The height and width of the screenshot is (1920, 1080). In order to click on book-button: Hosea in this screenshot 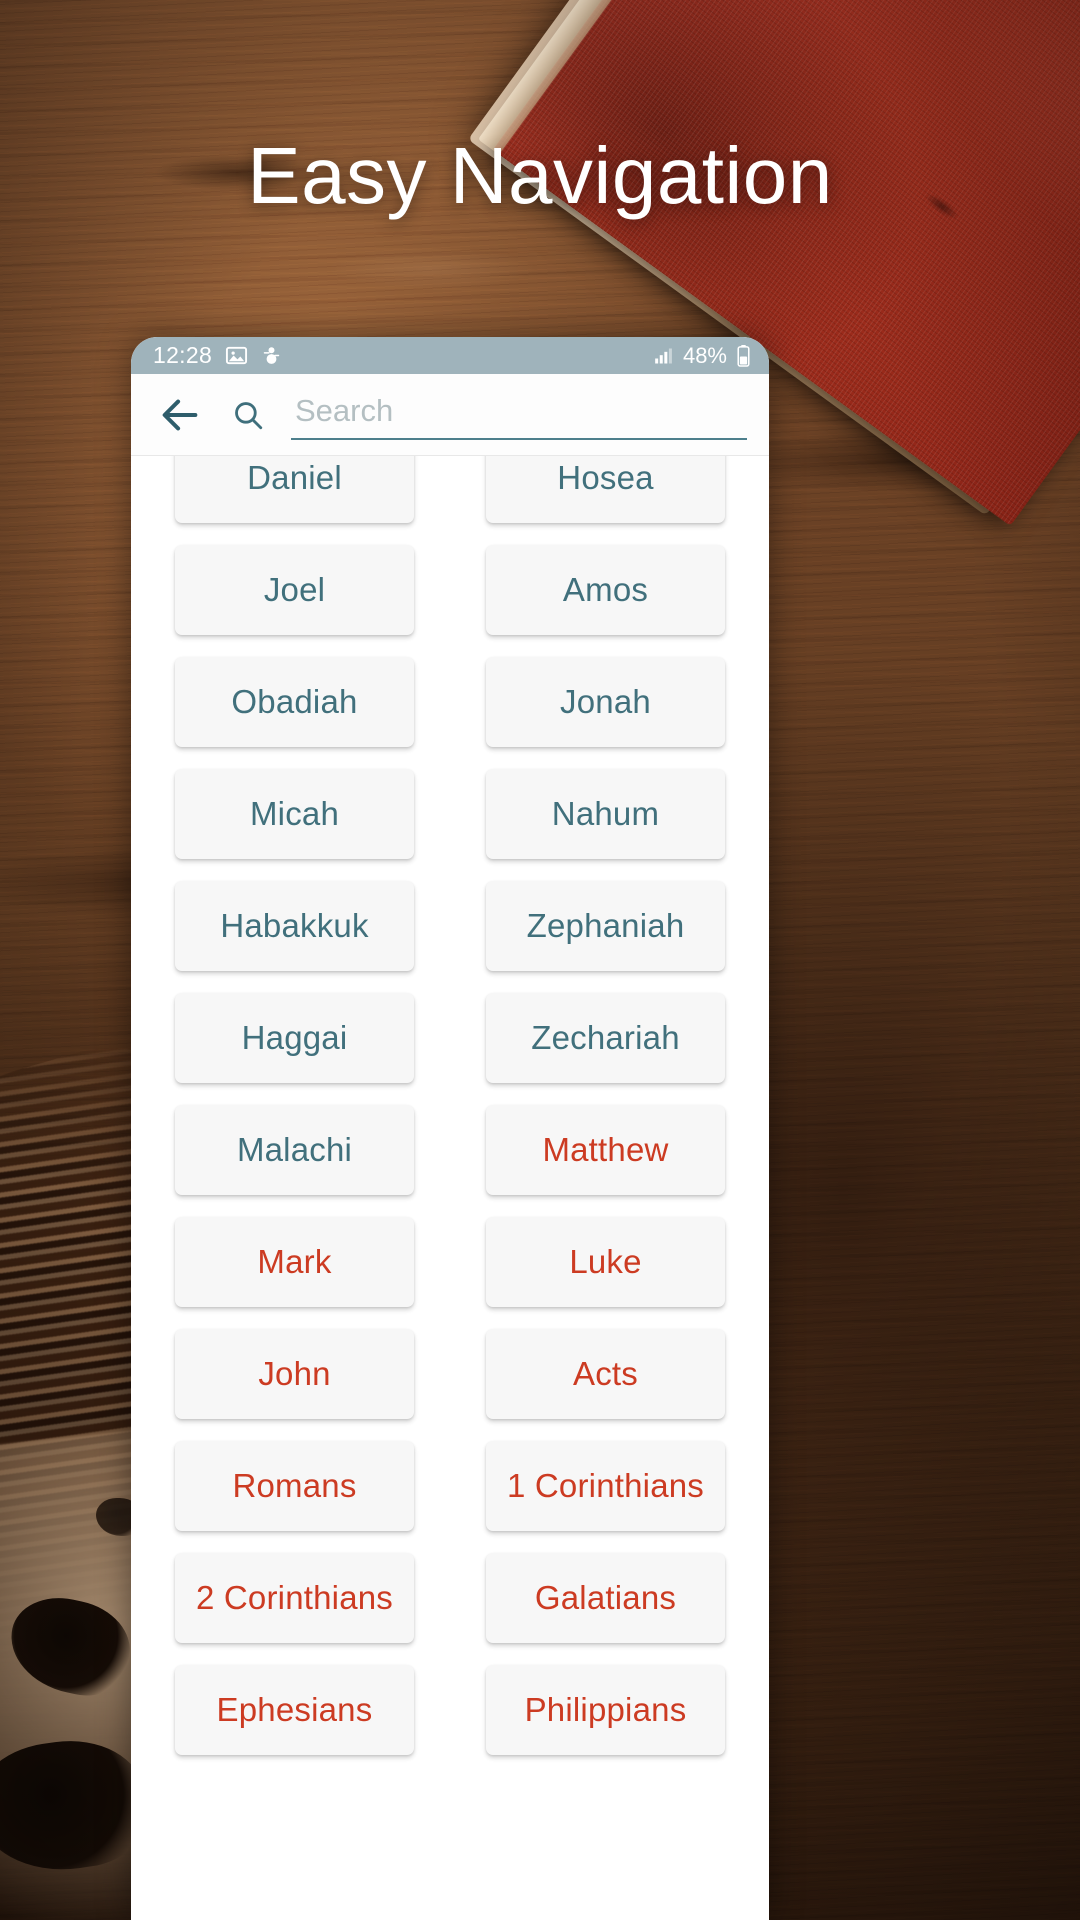, I will do `click(605, 489)`.